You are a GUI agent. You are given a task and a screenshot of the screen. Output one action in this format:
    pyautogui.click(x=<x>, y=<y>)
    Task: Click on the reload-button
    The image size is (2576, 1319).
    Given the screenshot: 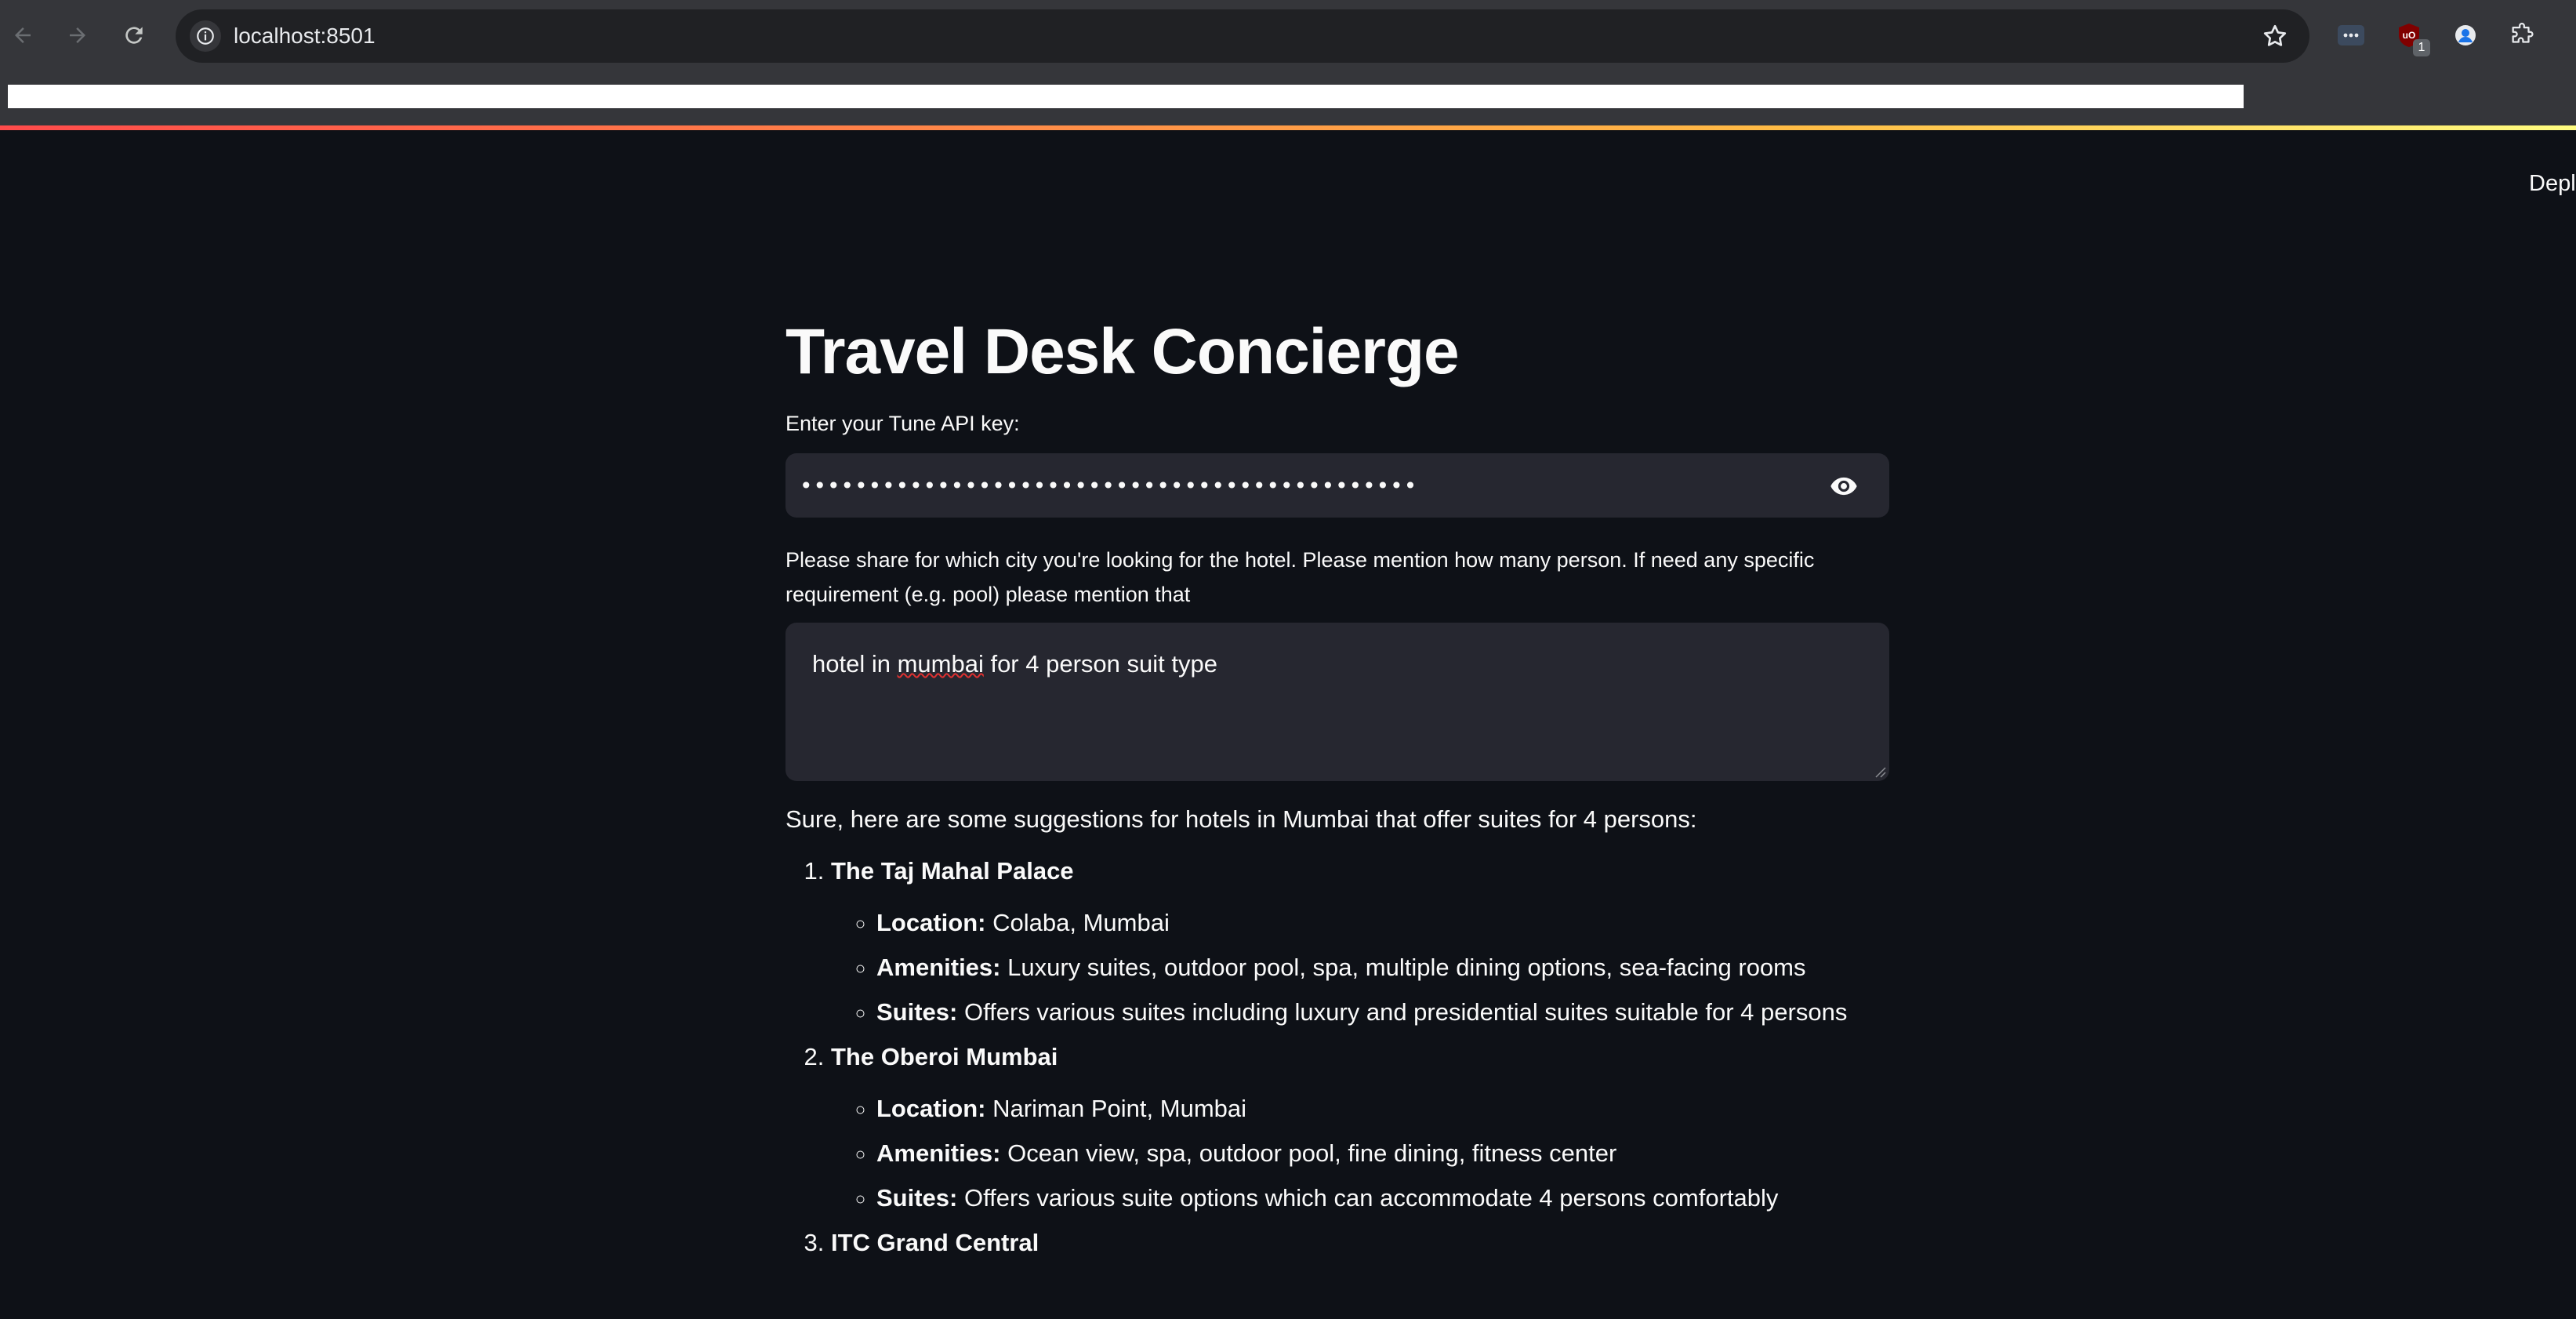 What is the action you would take?
    pyautogui.click(x=134, y=35)
    